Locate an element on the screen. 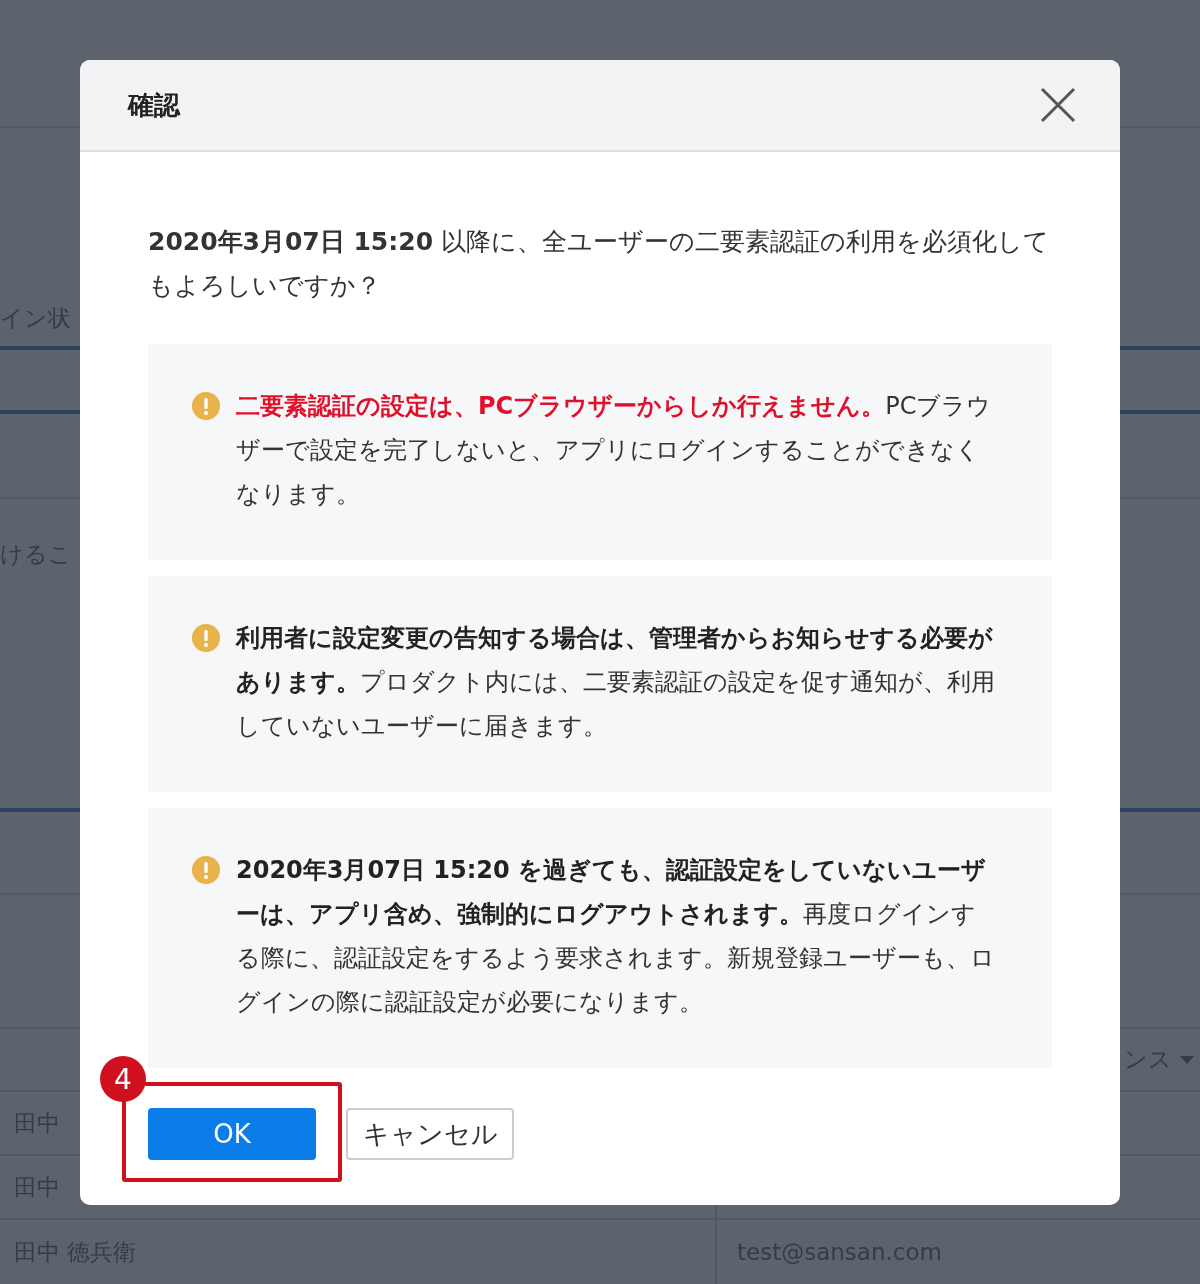 Image resolution: width=1200 pixels, height=1284 pixels. notice-text: 利用者に設定変更の告知する場合は、管理者からお知らせする必要があります。プロダクト内には、二要素認証の設定を促す通知が、利用していないユーザーに届きます。 is located at coordinates (616, 682).